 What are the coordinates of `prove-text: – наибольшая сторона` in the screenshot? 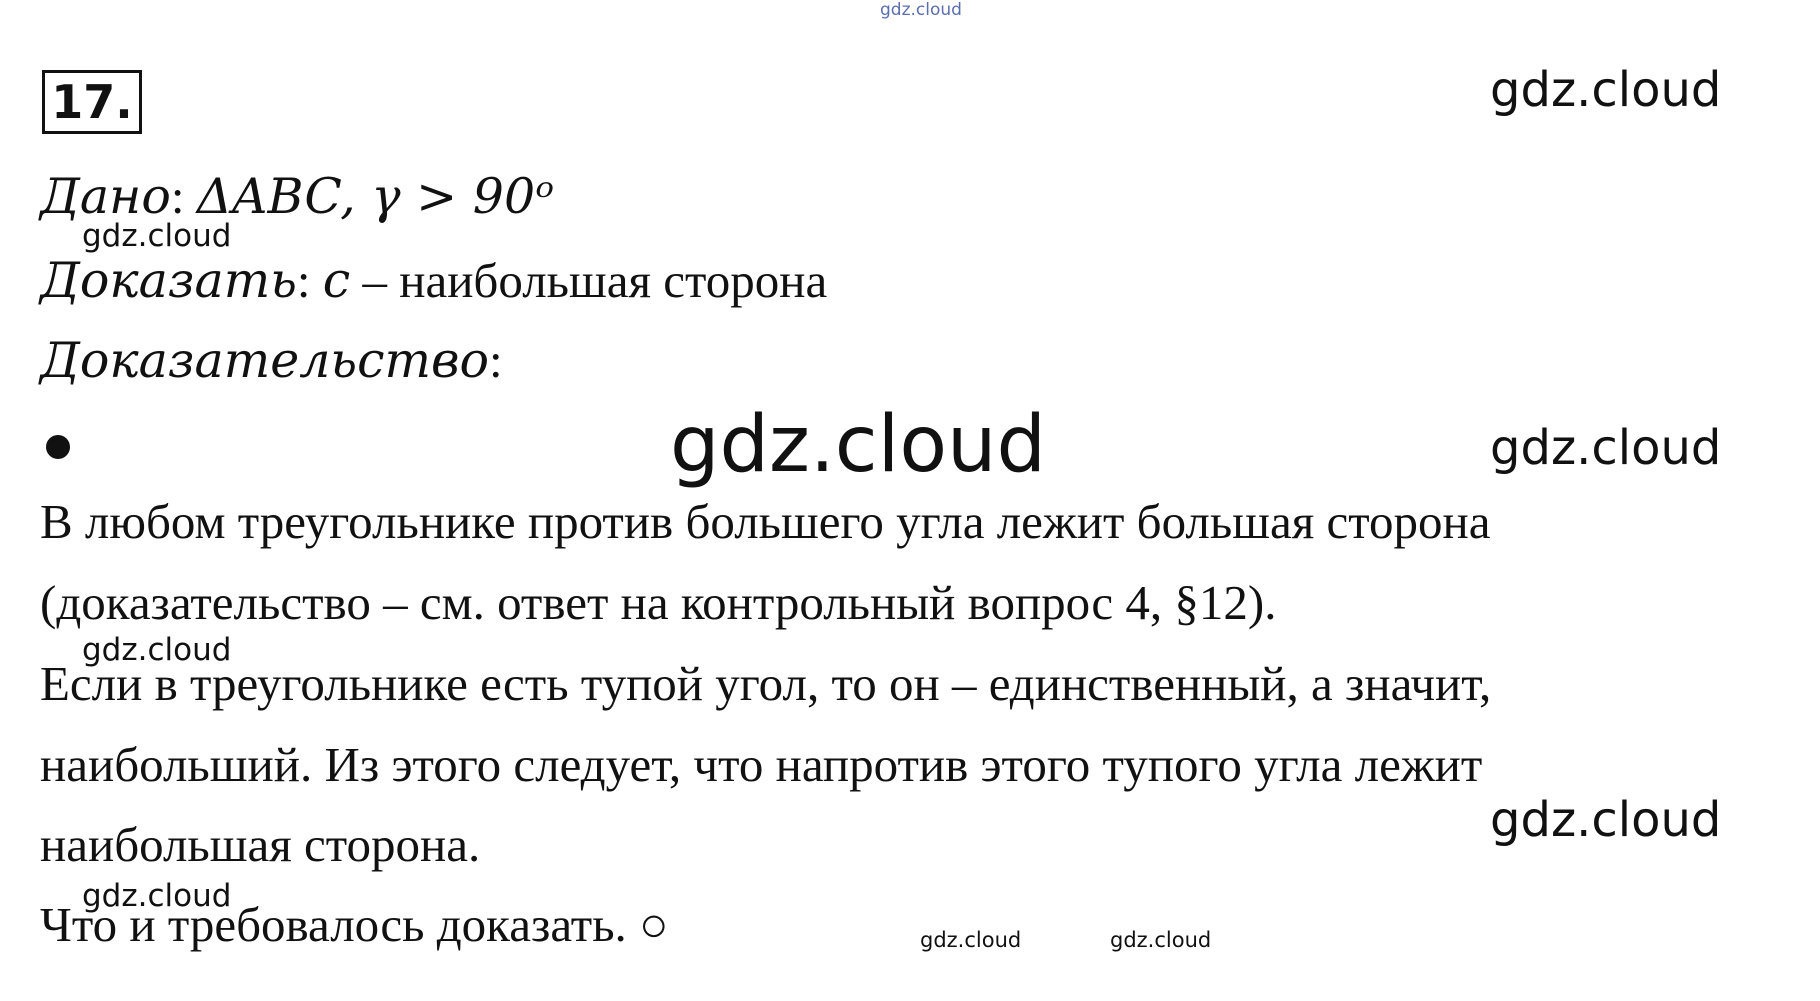 It's located at (595, 280).